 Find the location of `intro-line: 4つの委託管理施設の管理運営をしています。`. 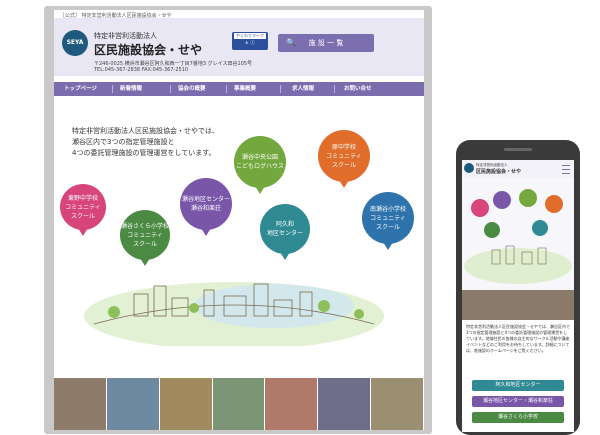

intro-line: 4つの委託管理施設の管理運営をしています。 is located at coordinates (144, 153).